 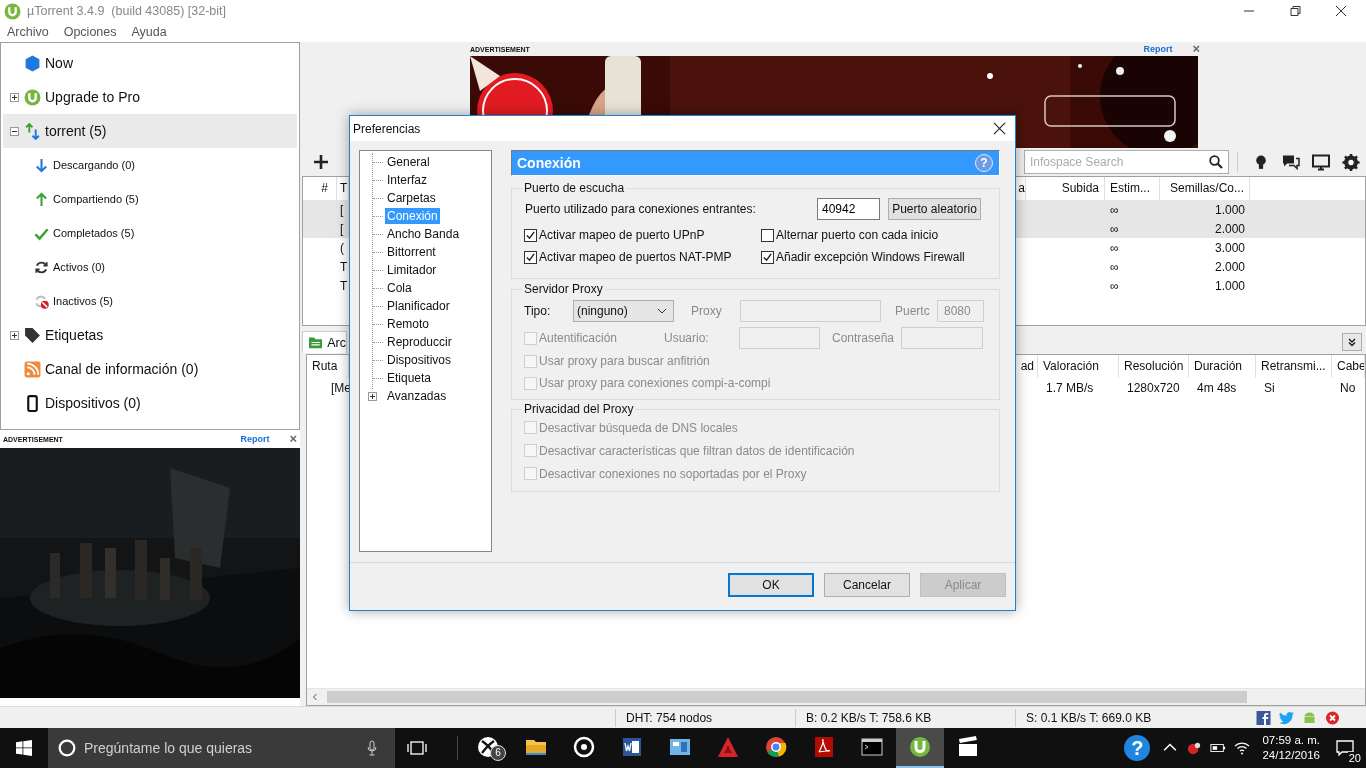 I want to click on menu-item: Opciones, so click(x=90, y=32).